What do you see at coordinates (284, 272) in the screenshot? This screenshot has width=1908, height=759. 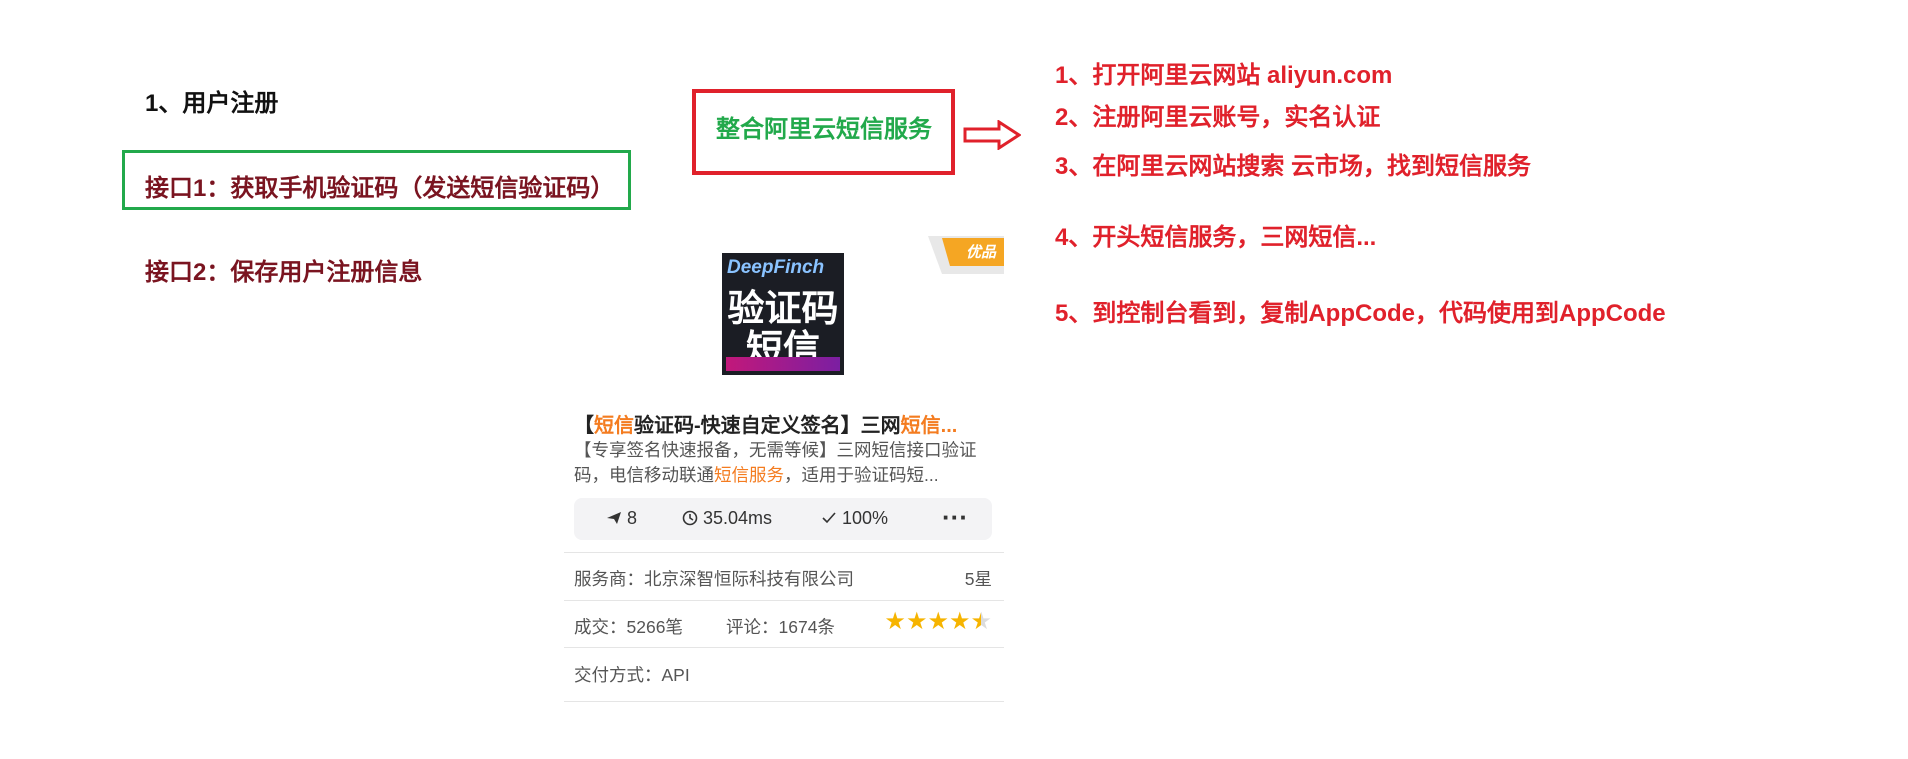 I see `api-item-2: 接口2：保存用户注册信息` at bounding box center [284, 272].